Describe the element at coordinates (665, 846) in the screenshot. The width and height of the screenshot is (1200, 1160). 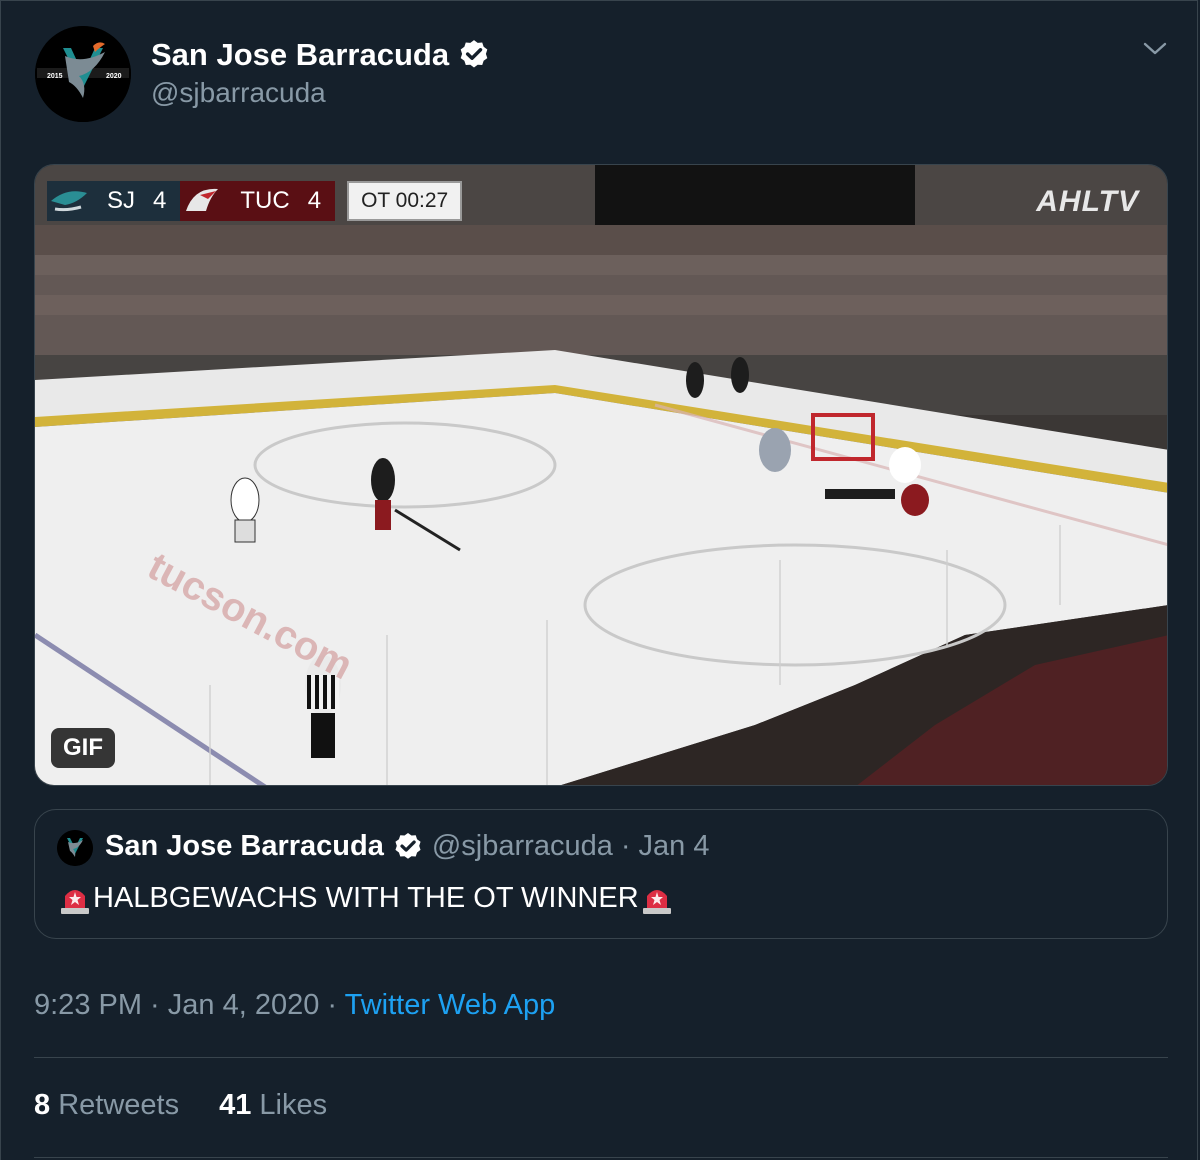
I see `quoted-date: · Jan 4` at that location.